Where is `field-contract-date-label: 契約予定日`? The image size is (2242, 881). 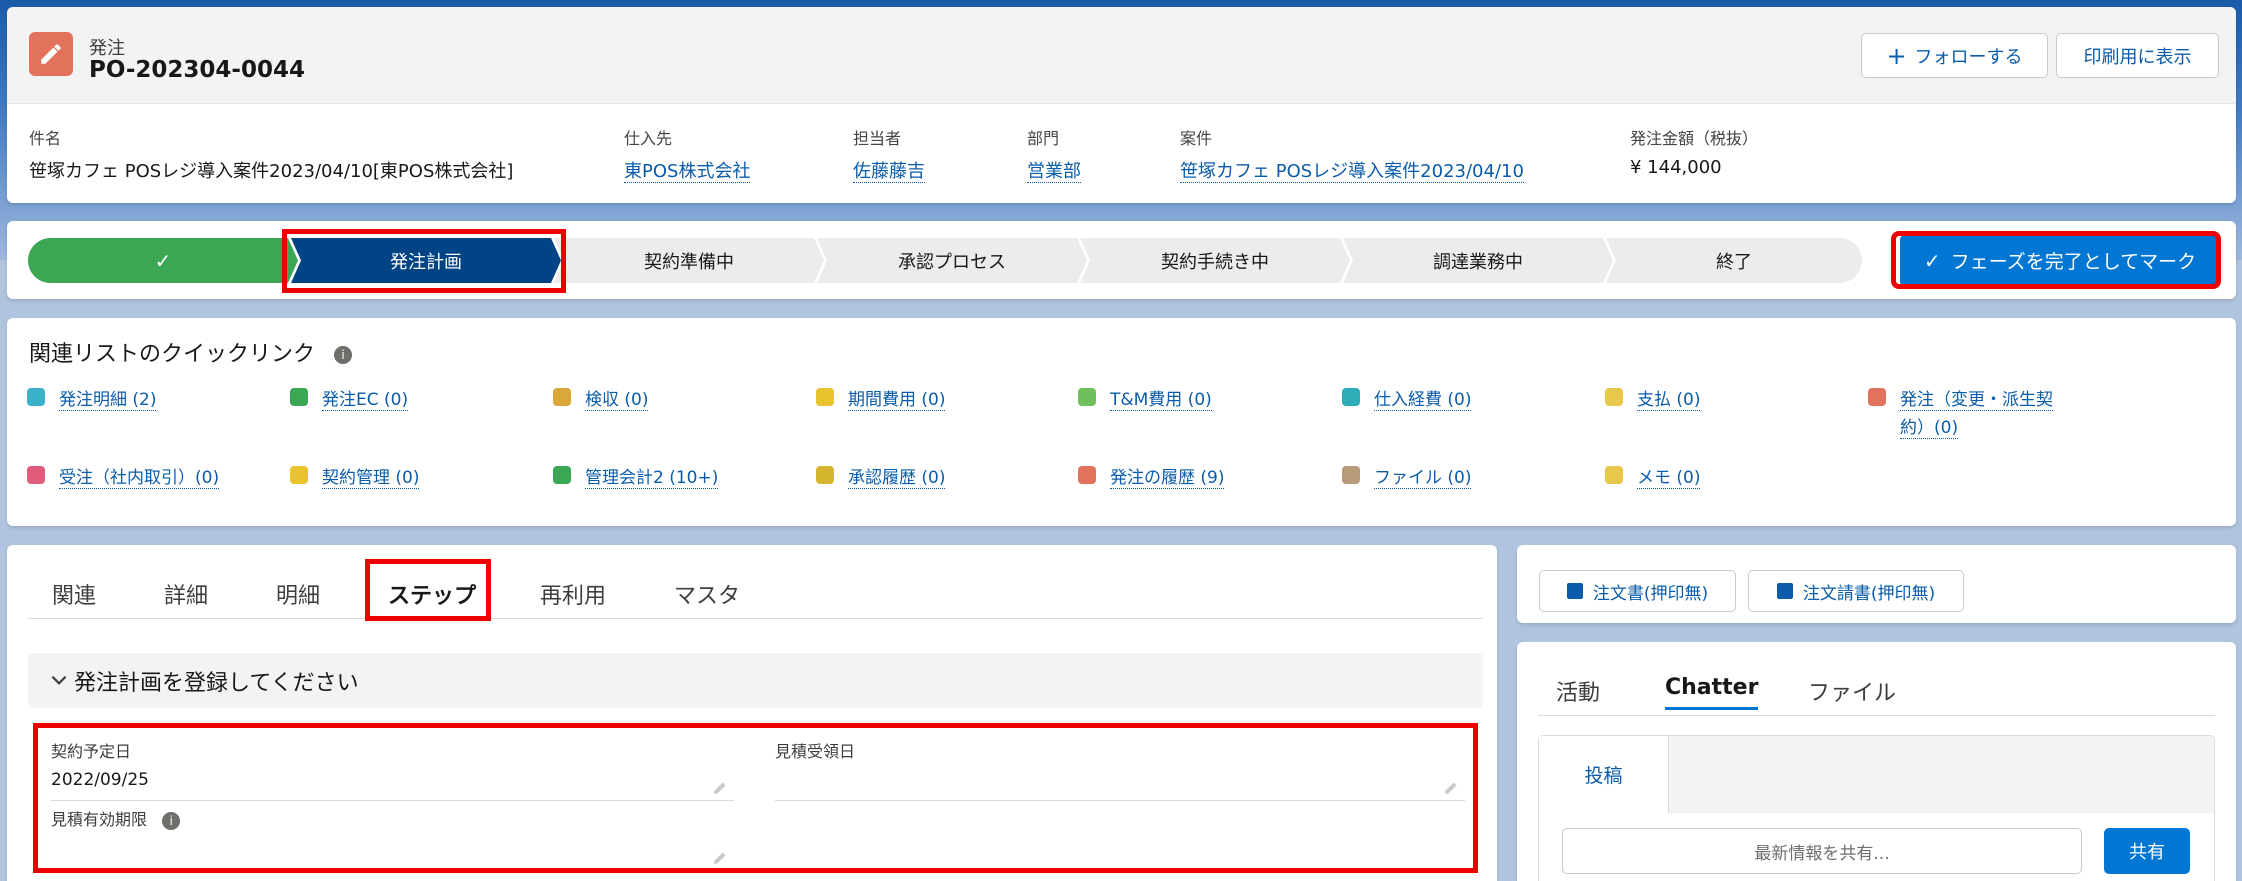 field-contract-date-label: 契約予定日 is located at coordinates (91, 751).